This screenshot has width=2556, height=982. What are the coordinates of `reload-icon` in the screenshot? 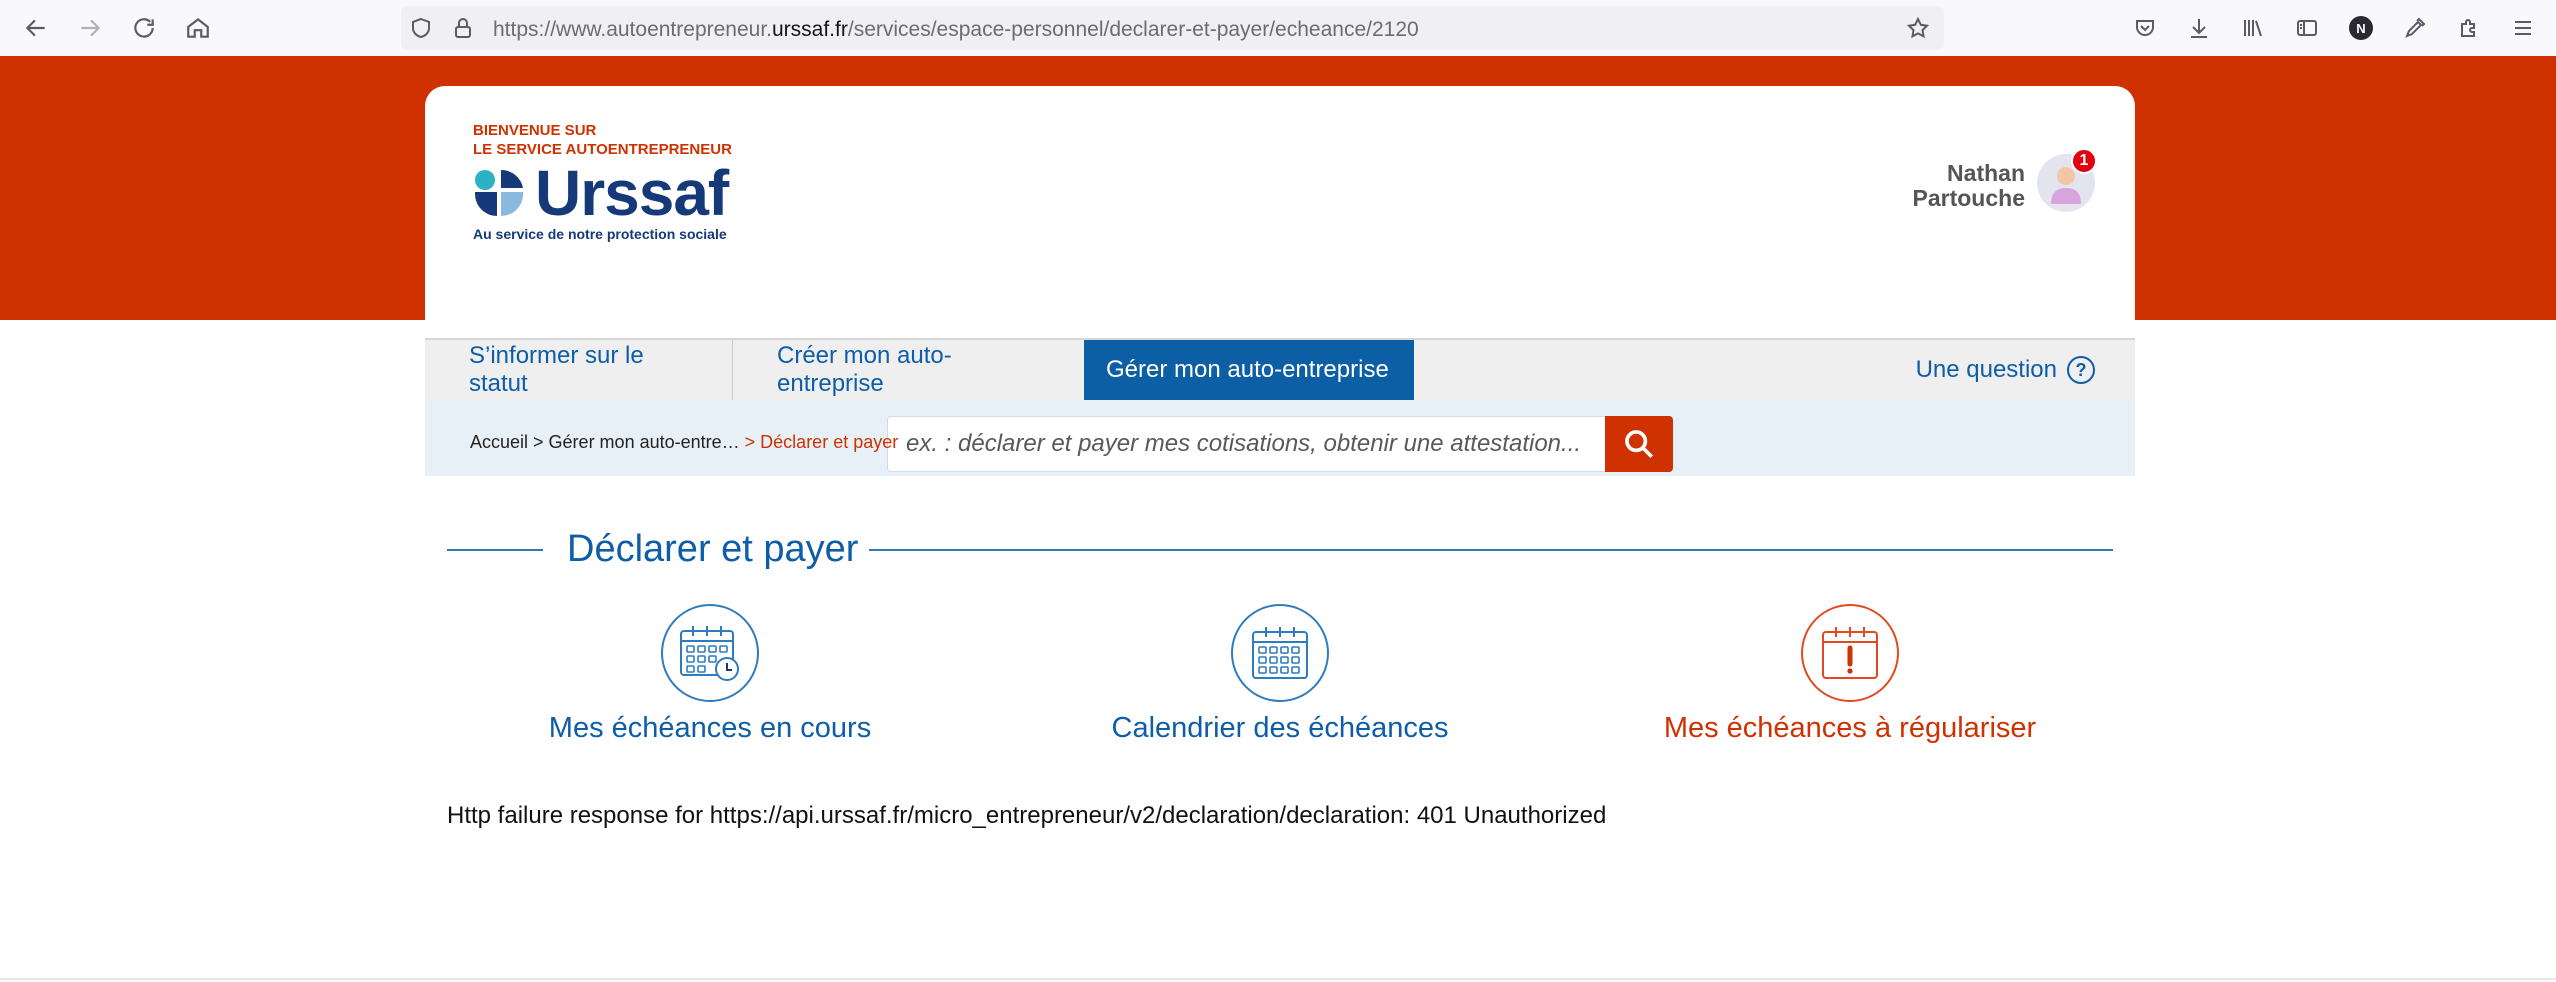 It's located at (144, 28).